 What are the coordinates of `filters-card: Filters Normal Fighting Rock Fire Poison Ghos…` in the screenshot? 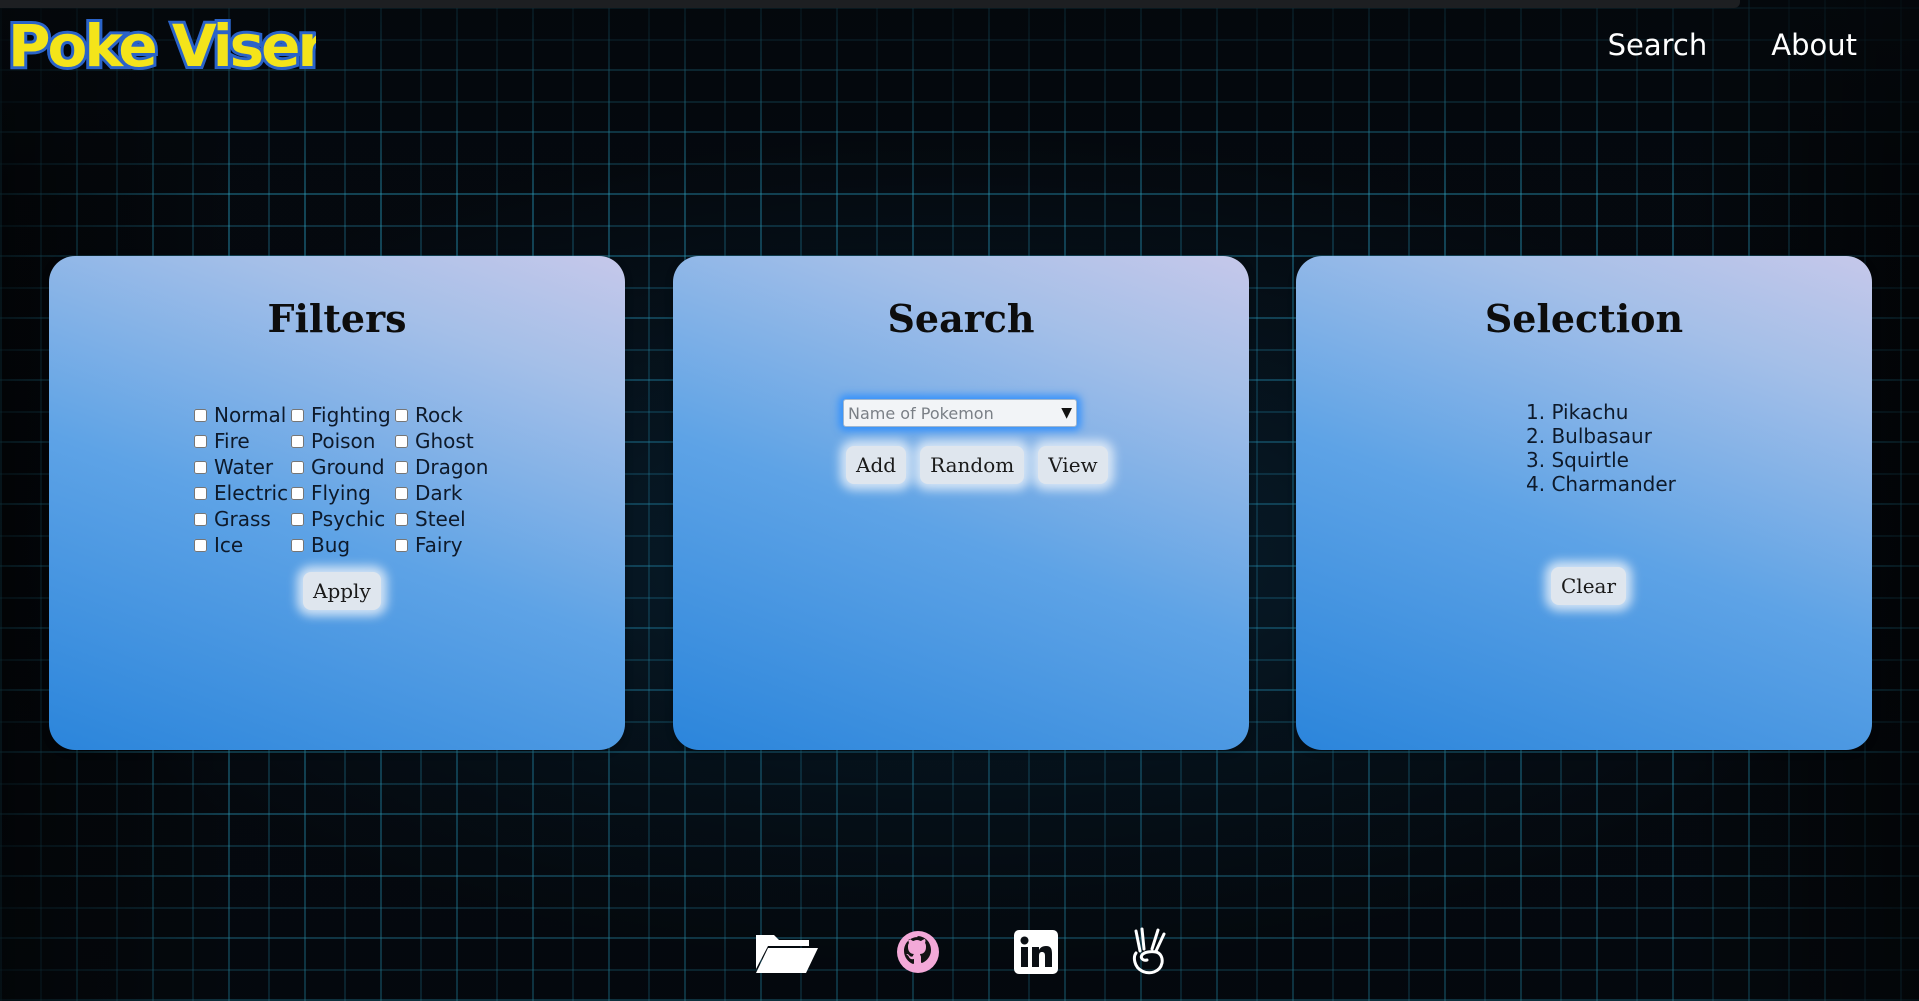 It's located at (337, 503).